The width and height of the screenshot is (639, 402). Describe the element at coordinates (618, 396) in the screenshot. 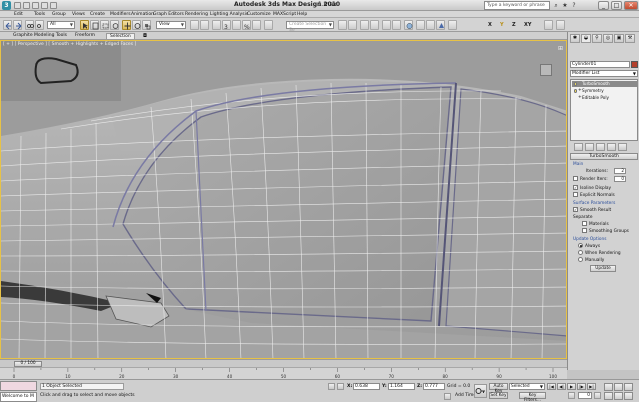

I see `pan-view-icon` at that location.